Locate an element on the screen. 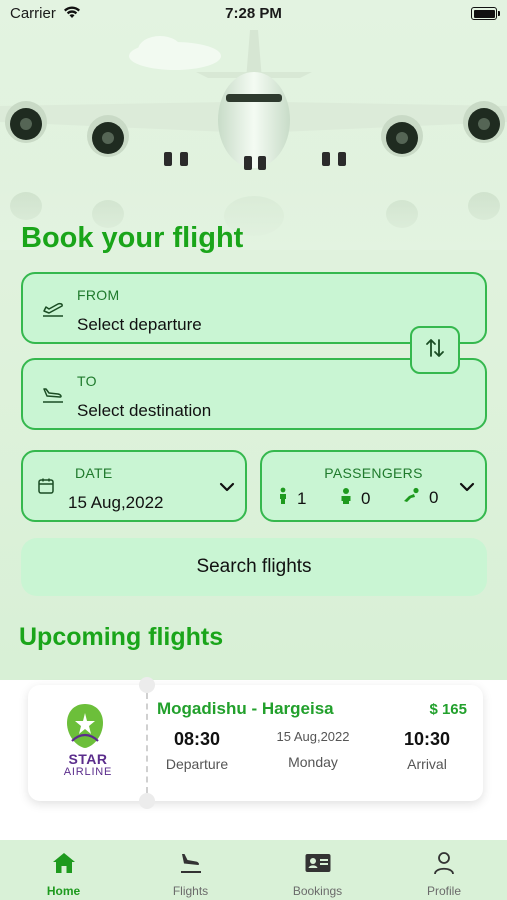 The width and height of the screenshot is (507, 900). infant-count: 0 is located at coordinates (420, 497).